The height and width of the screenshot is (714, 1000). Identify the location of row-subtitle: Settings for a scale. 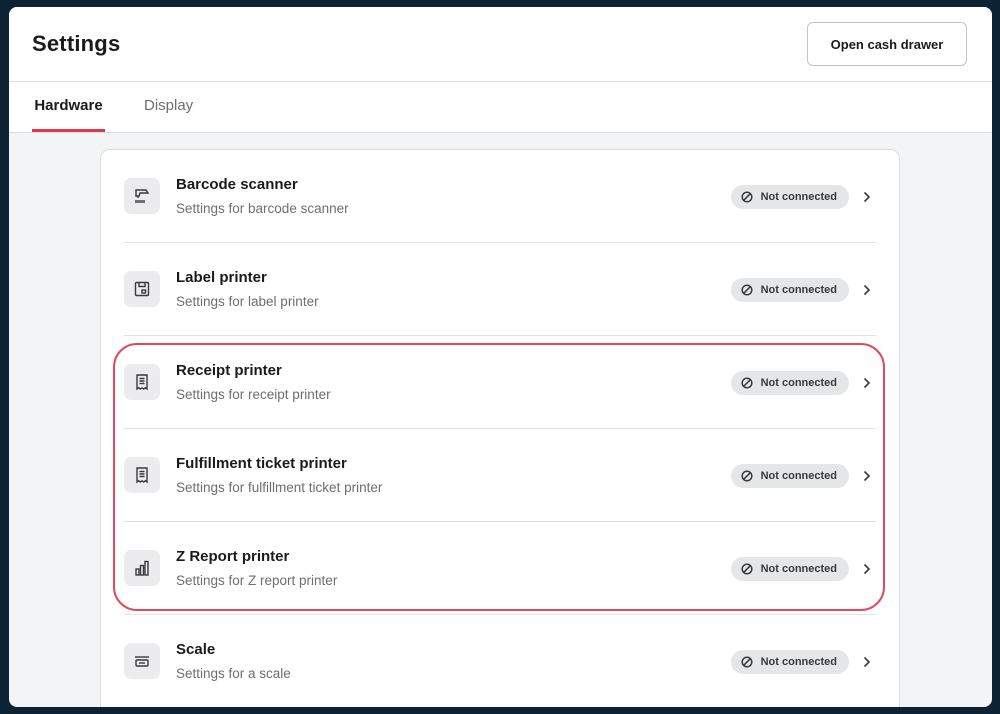
(233, 673).